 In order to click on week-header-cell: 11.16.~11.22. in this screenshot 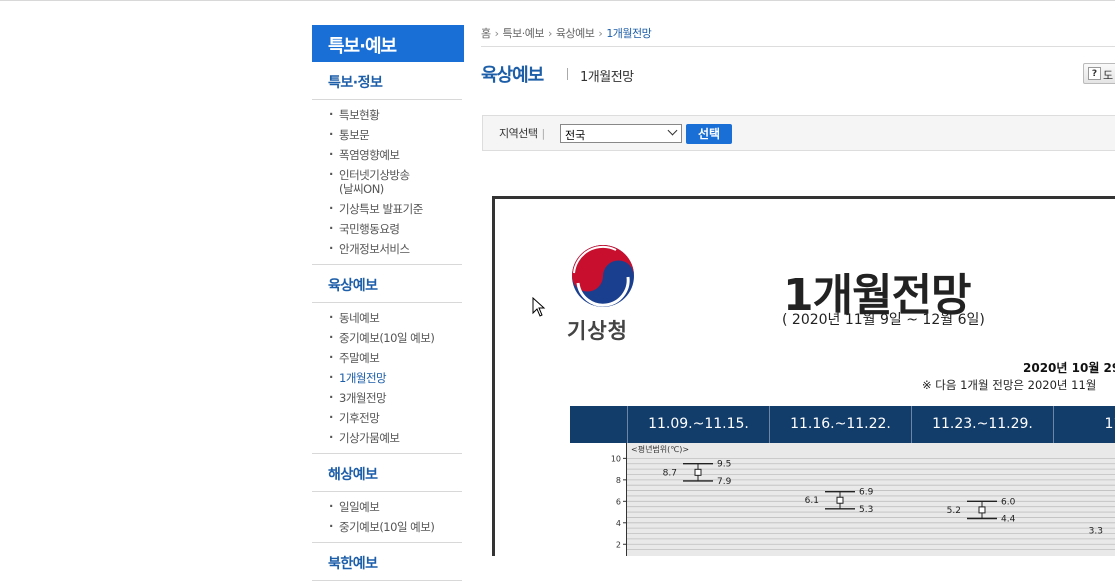, I will do `click(840, 424)`.